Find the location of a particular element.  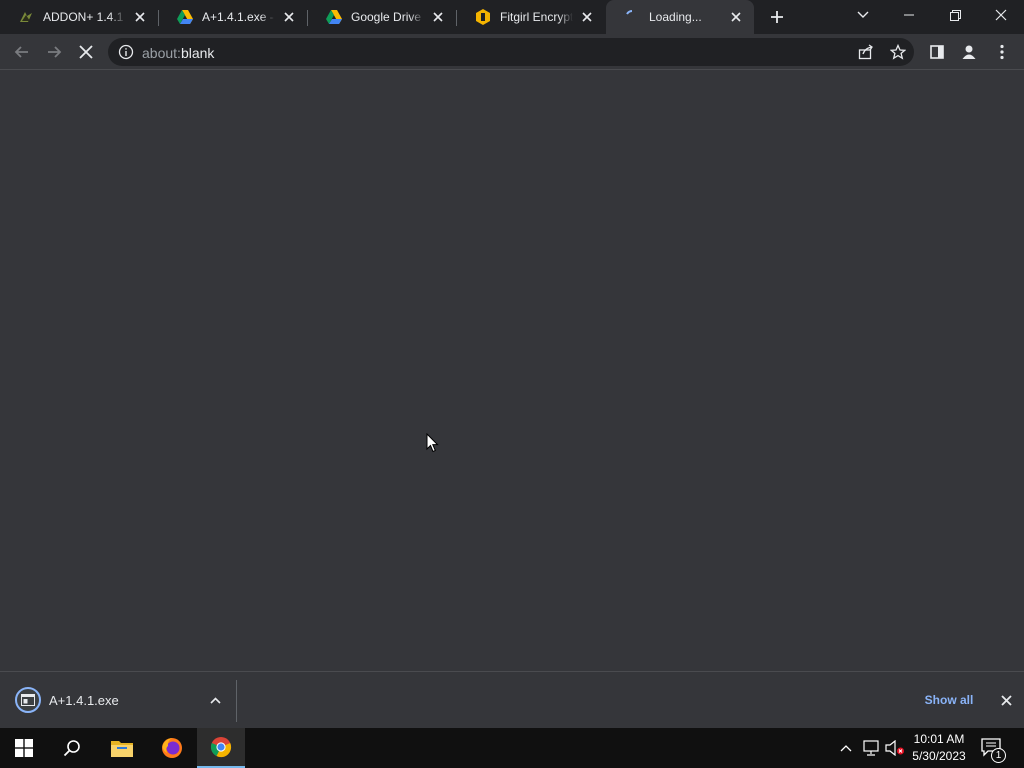

download-shelf: A+1.4.1.exe Show all is located at coordinates (512, 699).